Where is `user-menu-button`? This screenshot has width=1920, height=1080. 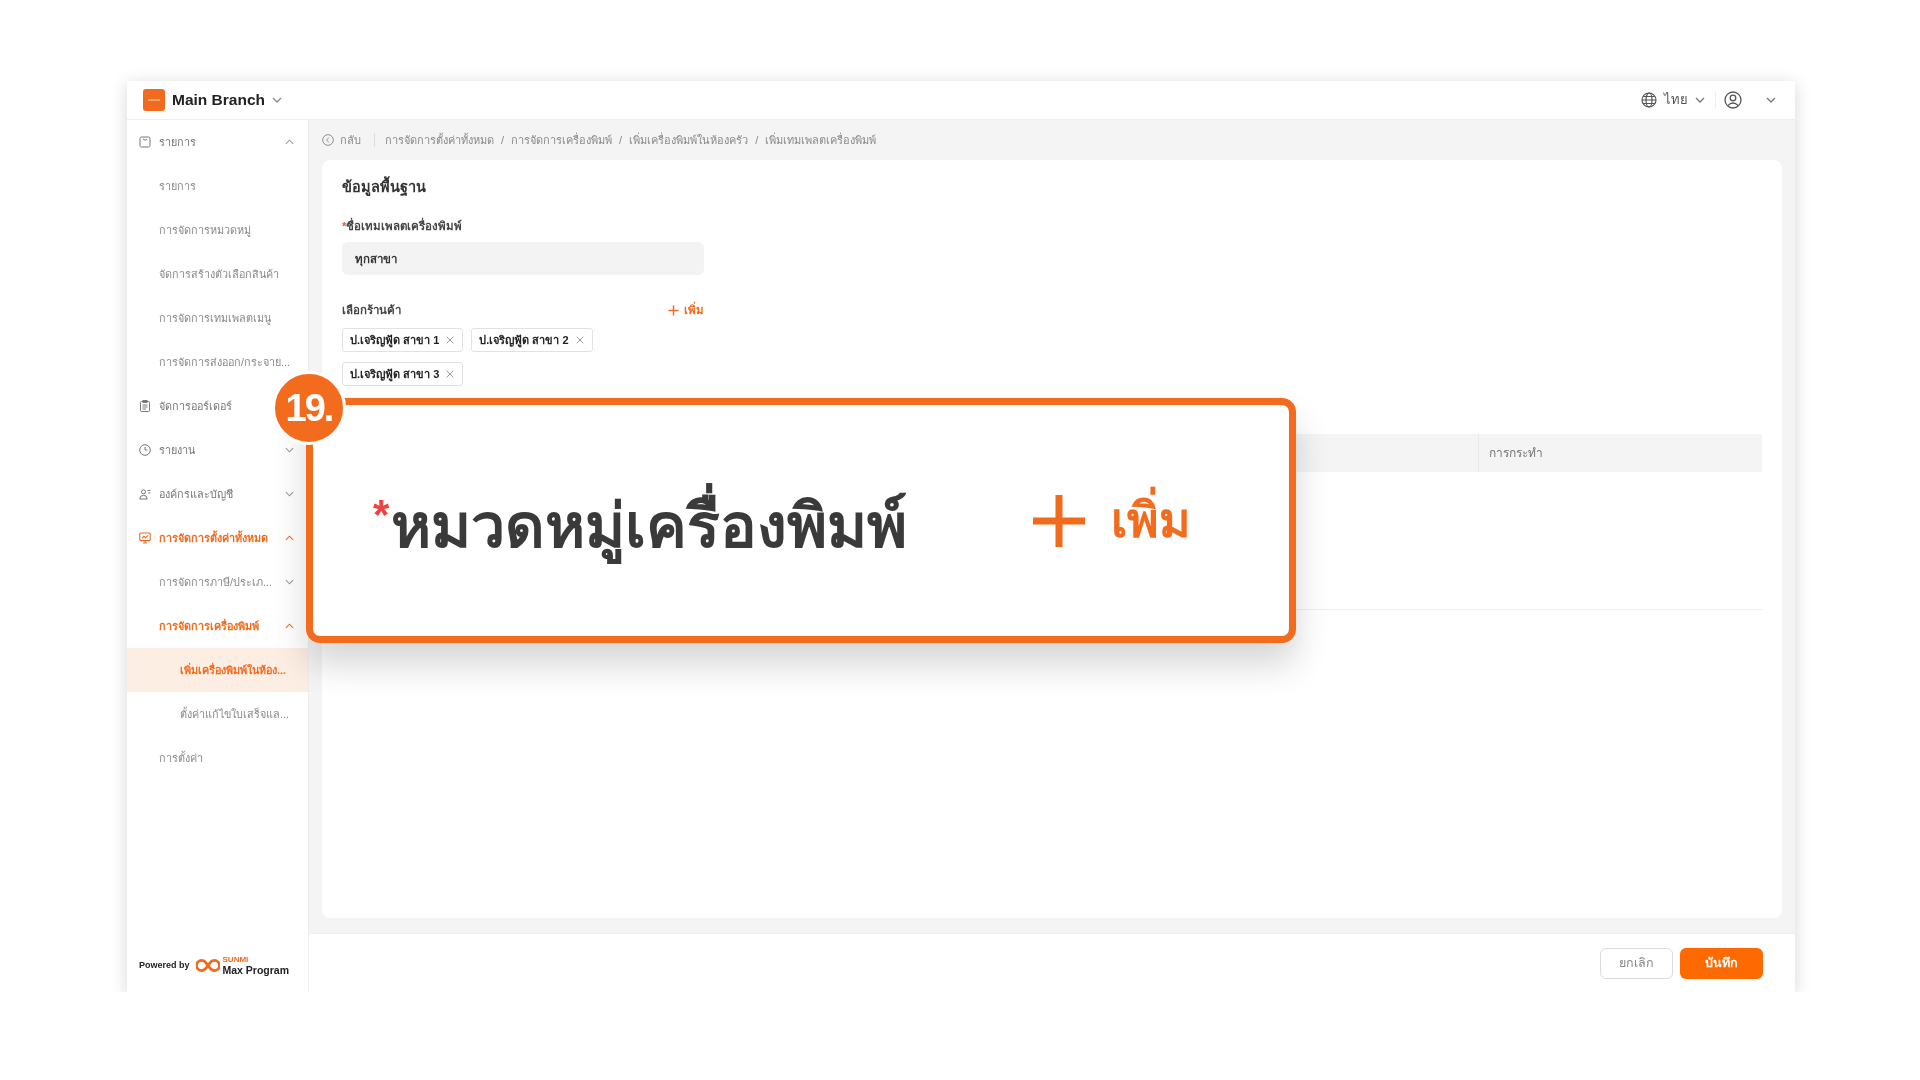
user-menu-button is located at coordinates (1750, 100).